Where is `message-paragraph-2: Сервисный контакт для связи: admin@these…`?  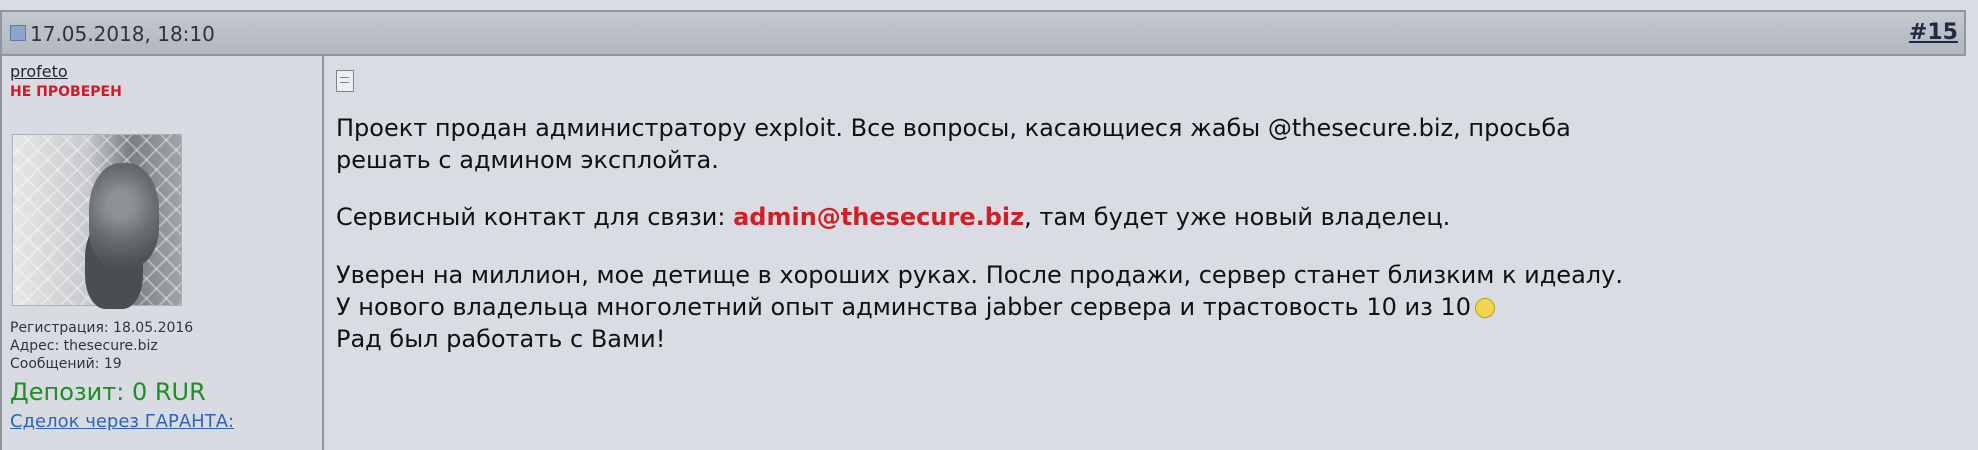
message-paragraph-2: Сервисный контакт для связи: admin@these… is located at coordinates (893, 217).